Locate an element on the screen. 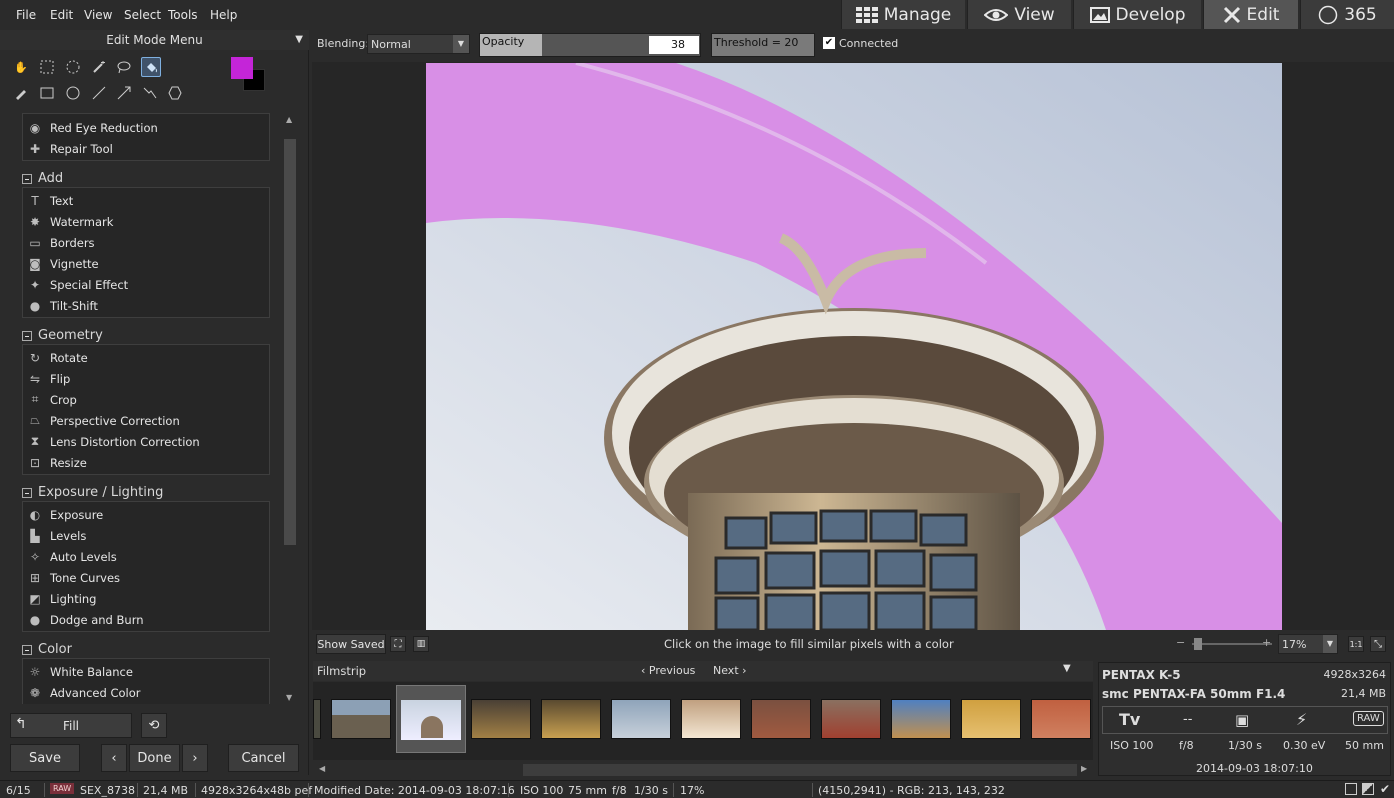 The height and width of the screenshot is (798, 1394). scroll-right-icon: ▶ is located at coordinates (1084, 768).